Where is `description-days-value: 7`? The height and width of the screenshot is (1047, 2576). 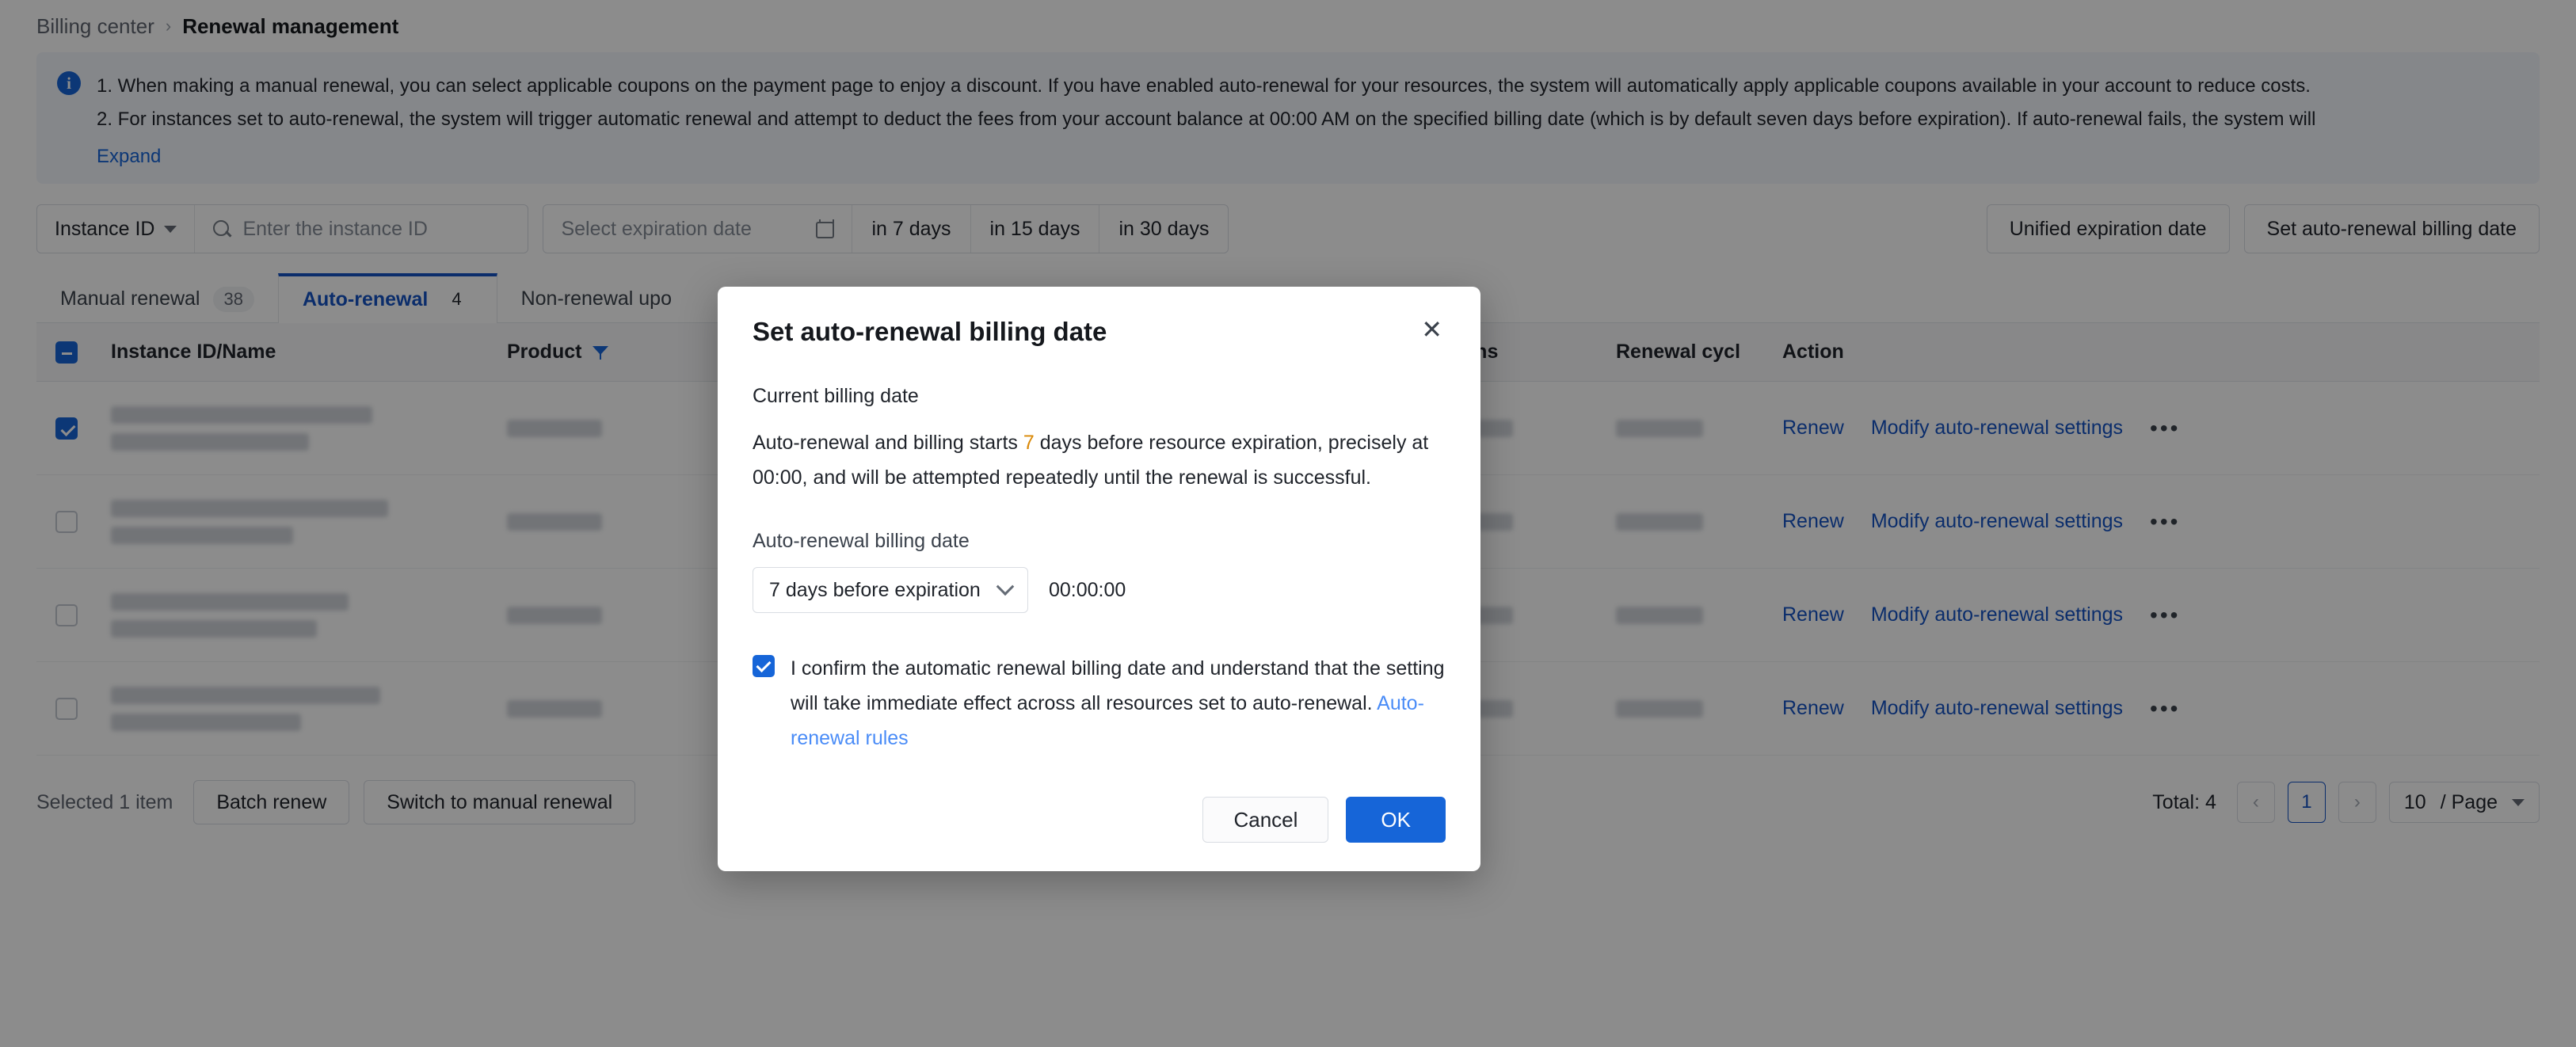
description-days-value: 7 is located at coordinates (1029, 443).